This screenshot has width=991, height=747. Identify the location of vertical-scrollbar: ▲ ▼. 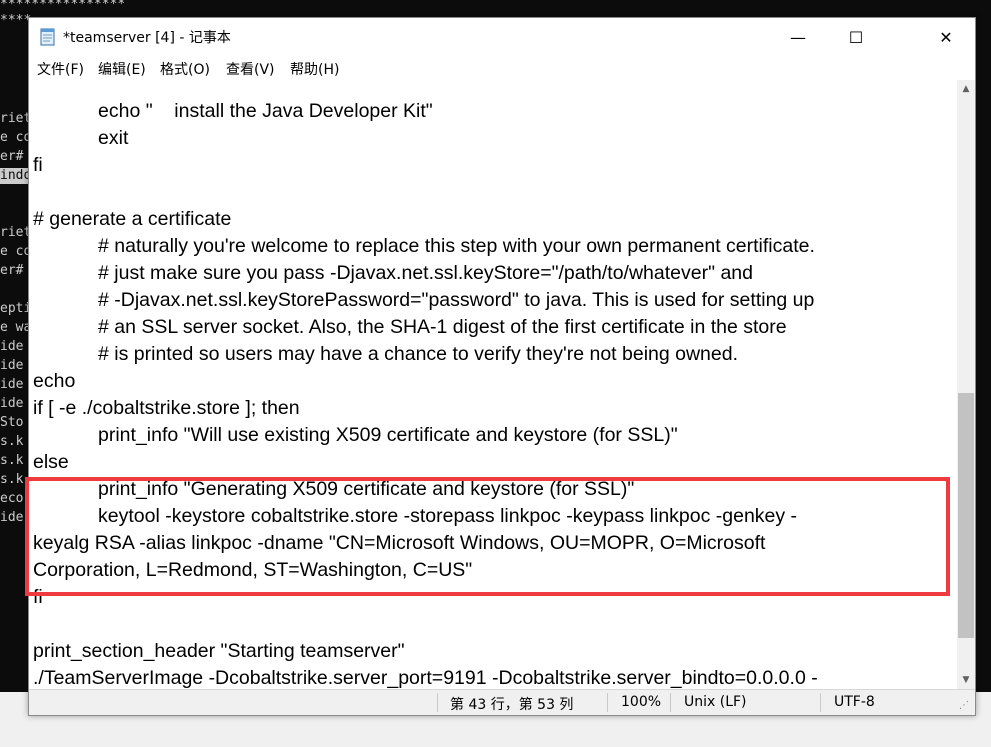
(966, 384).